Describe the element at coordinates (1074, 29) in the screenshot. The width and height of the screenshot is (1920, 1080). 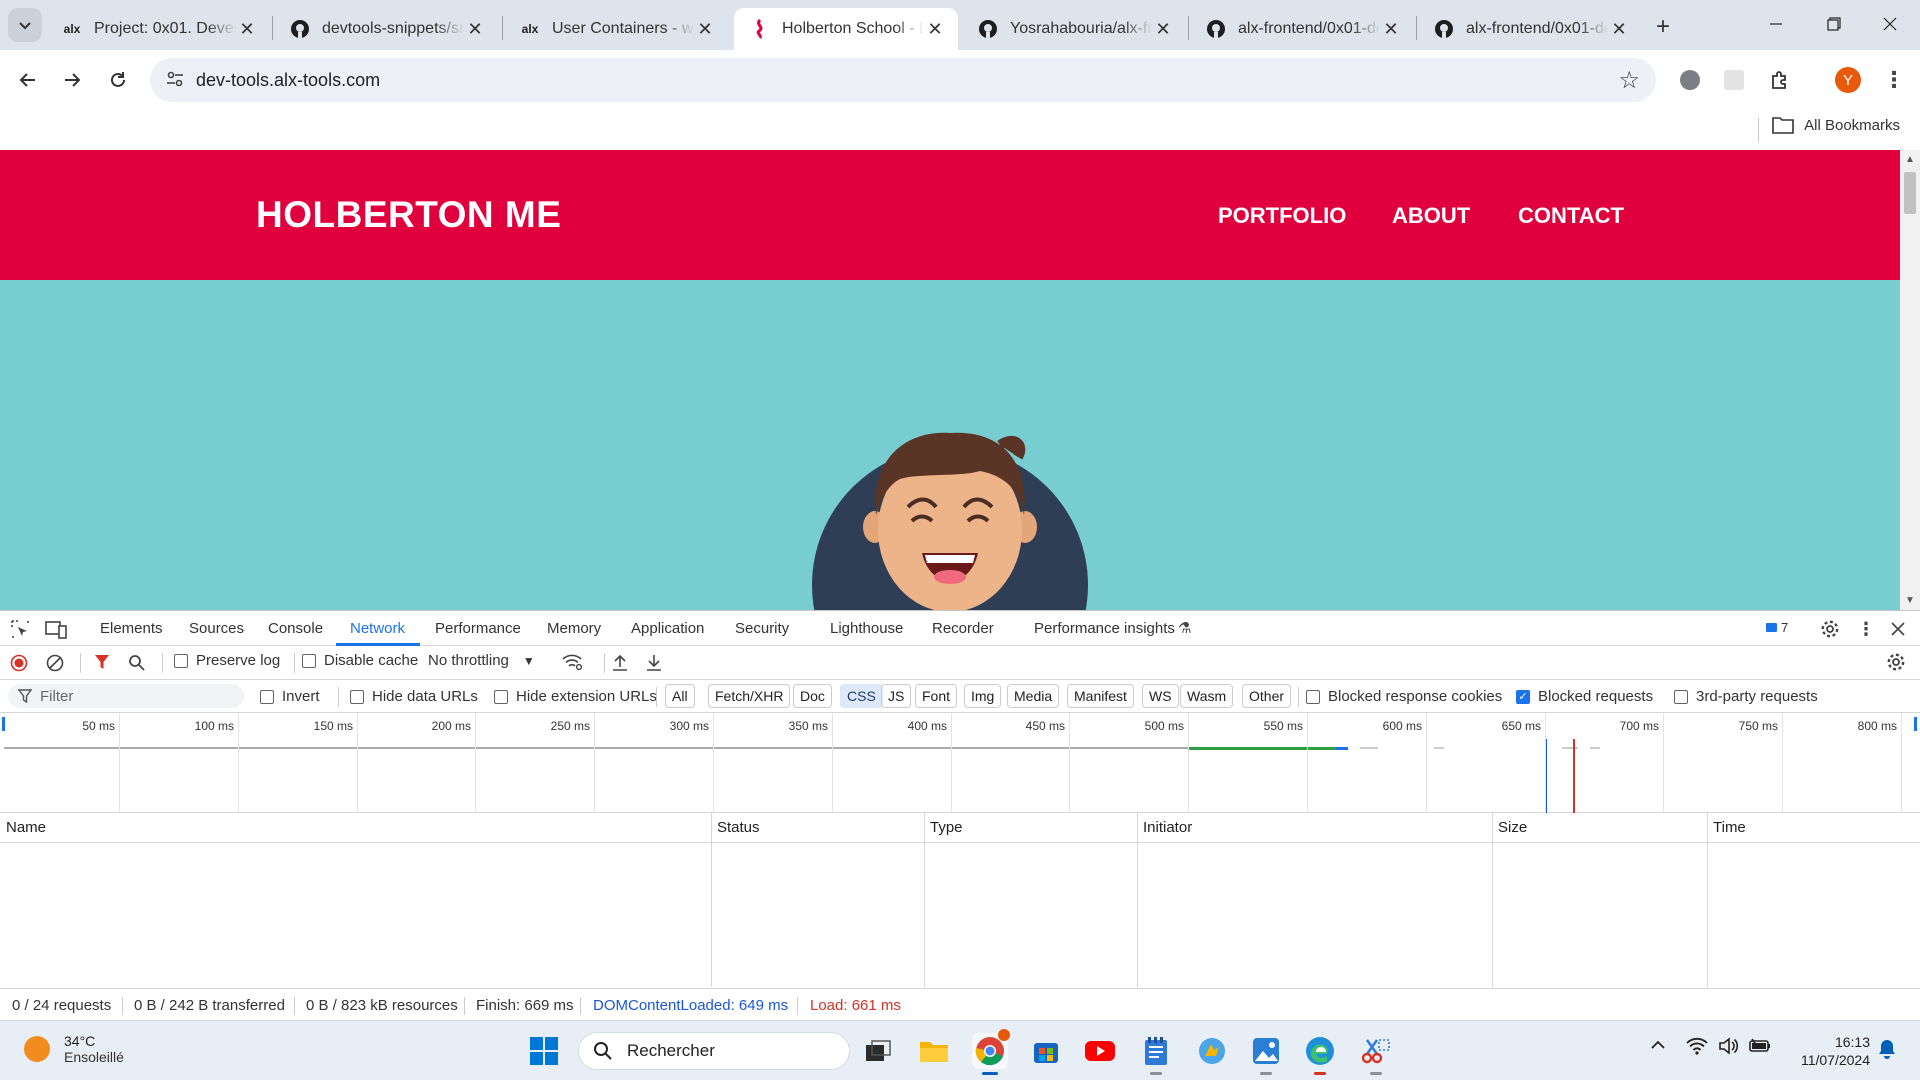
I see `browser-tab: Yosrahabouria/alx-fr ✕` at that location.